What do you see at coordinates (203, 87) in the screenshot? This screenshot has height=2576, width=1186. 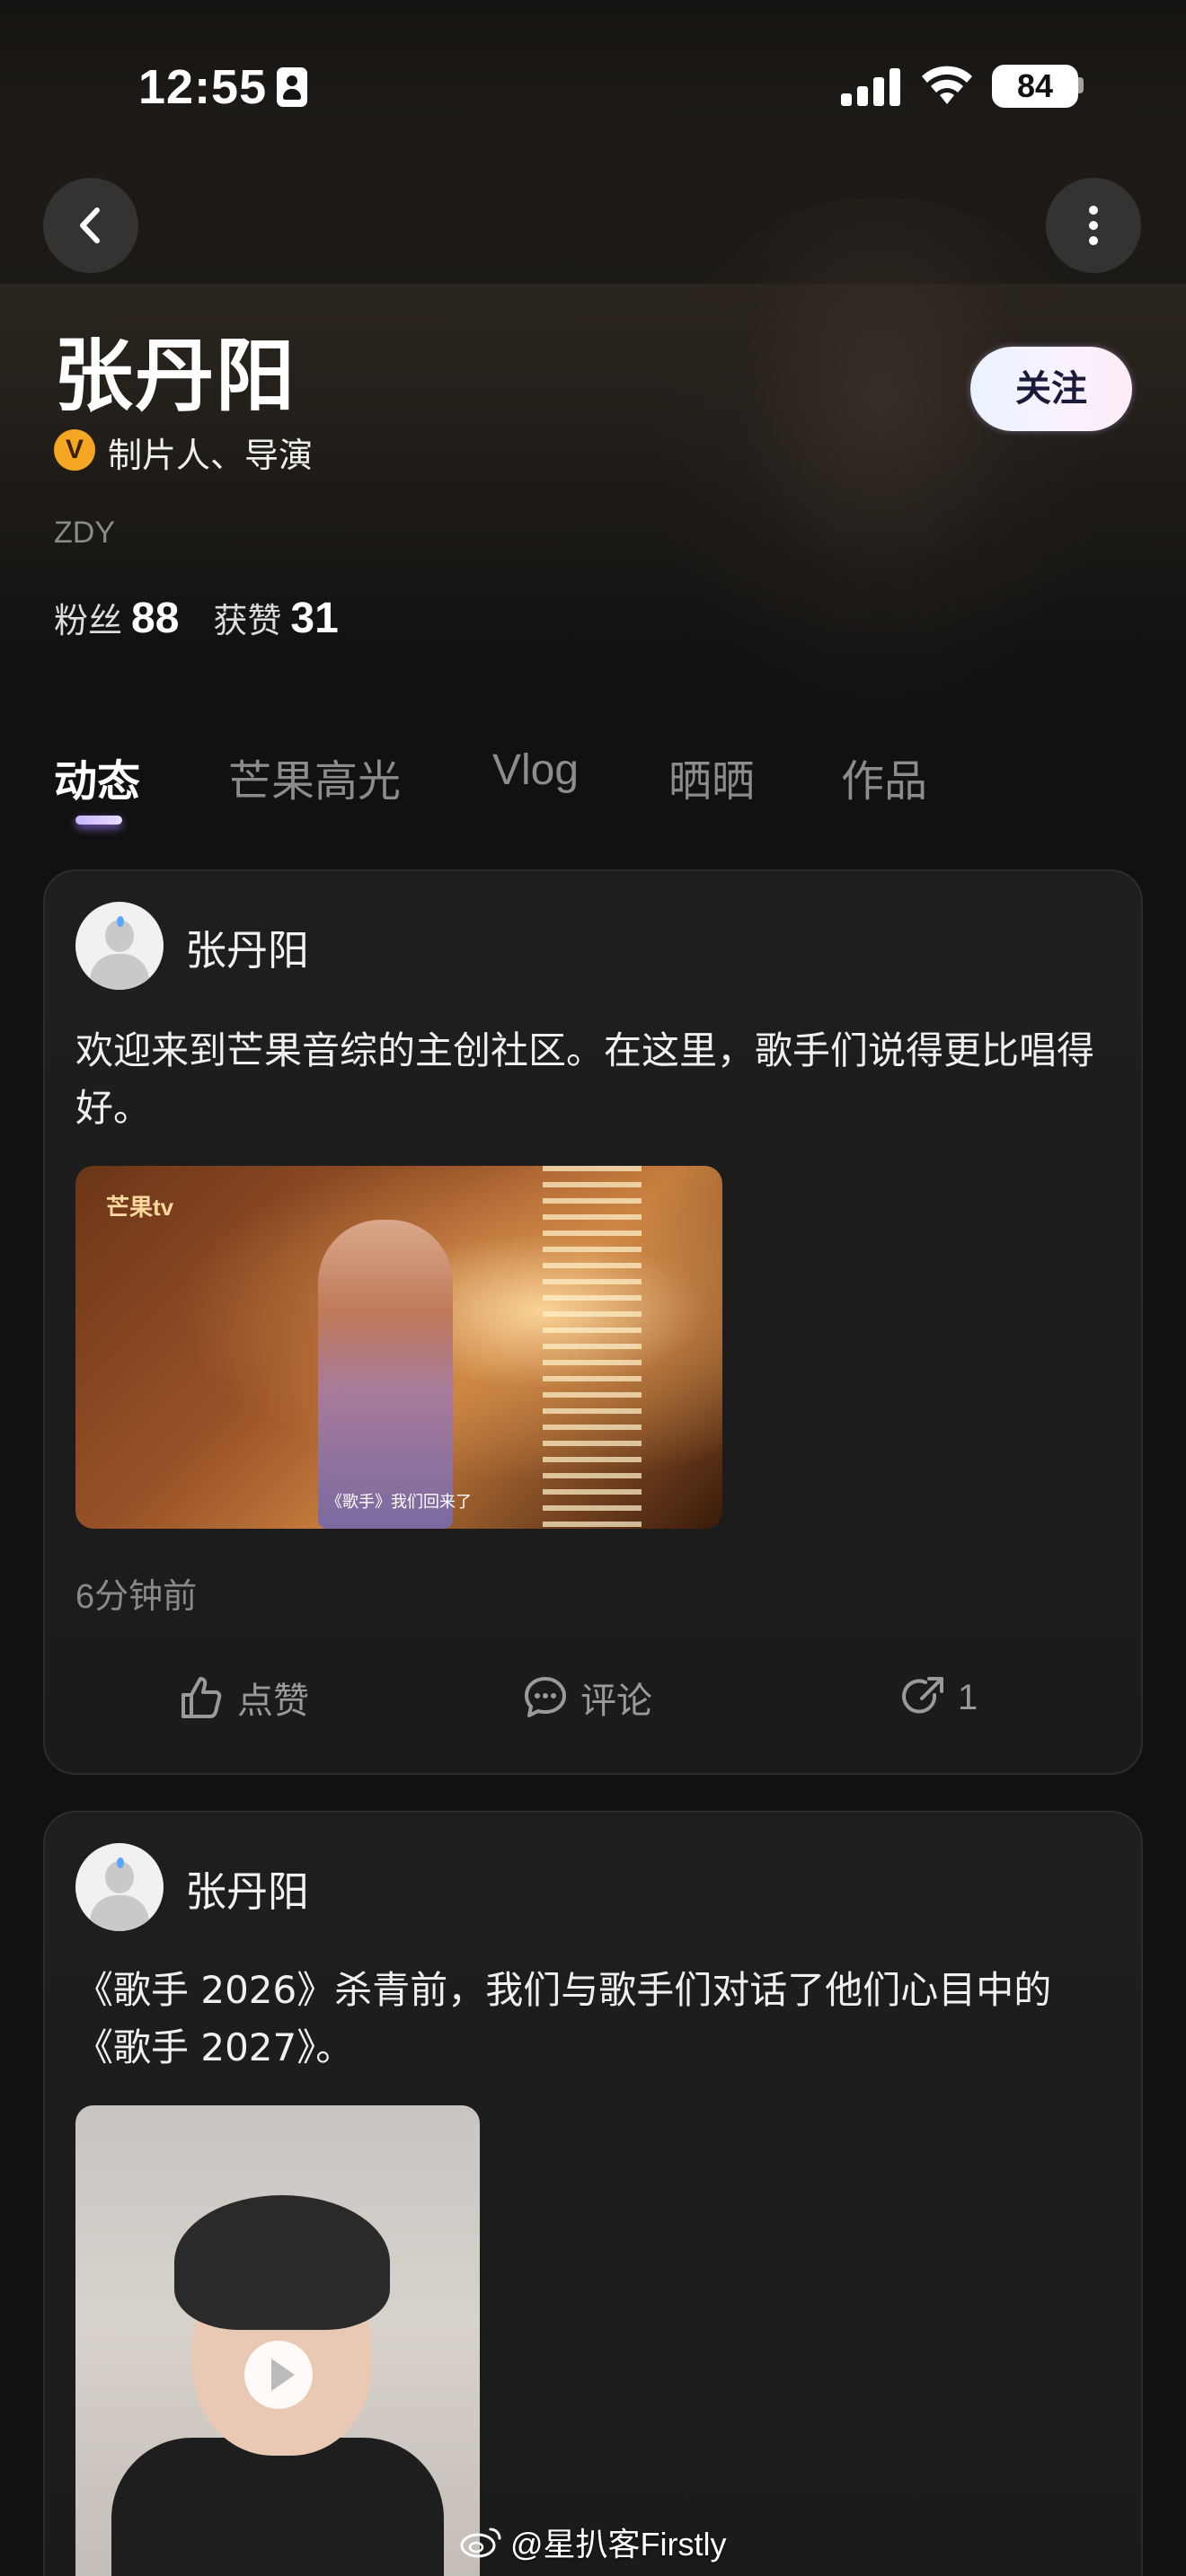 I see `status-time: 12:55` at bounding box center [203, 87].